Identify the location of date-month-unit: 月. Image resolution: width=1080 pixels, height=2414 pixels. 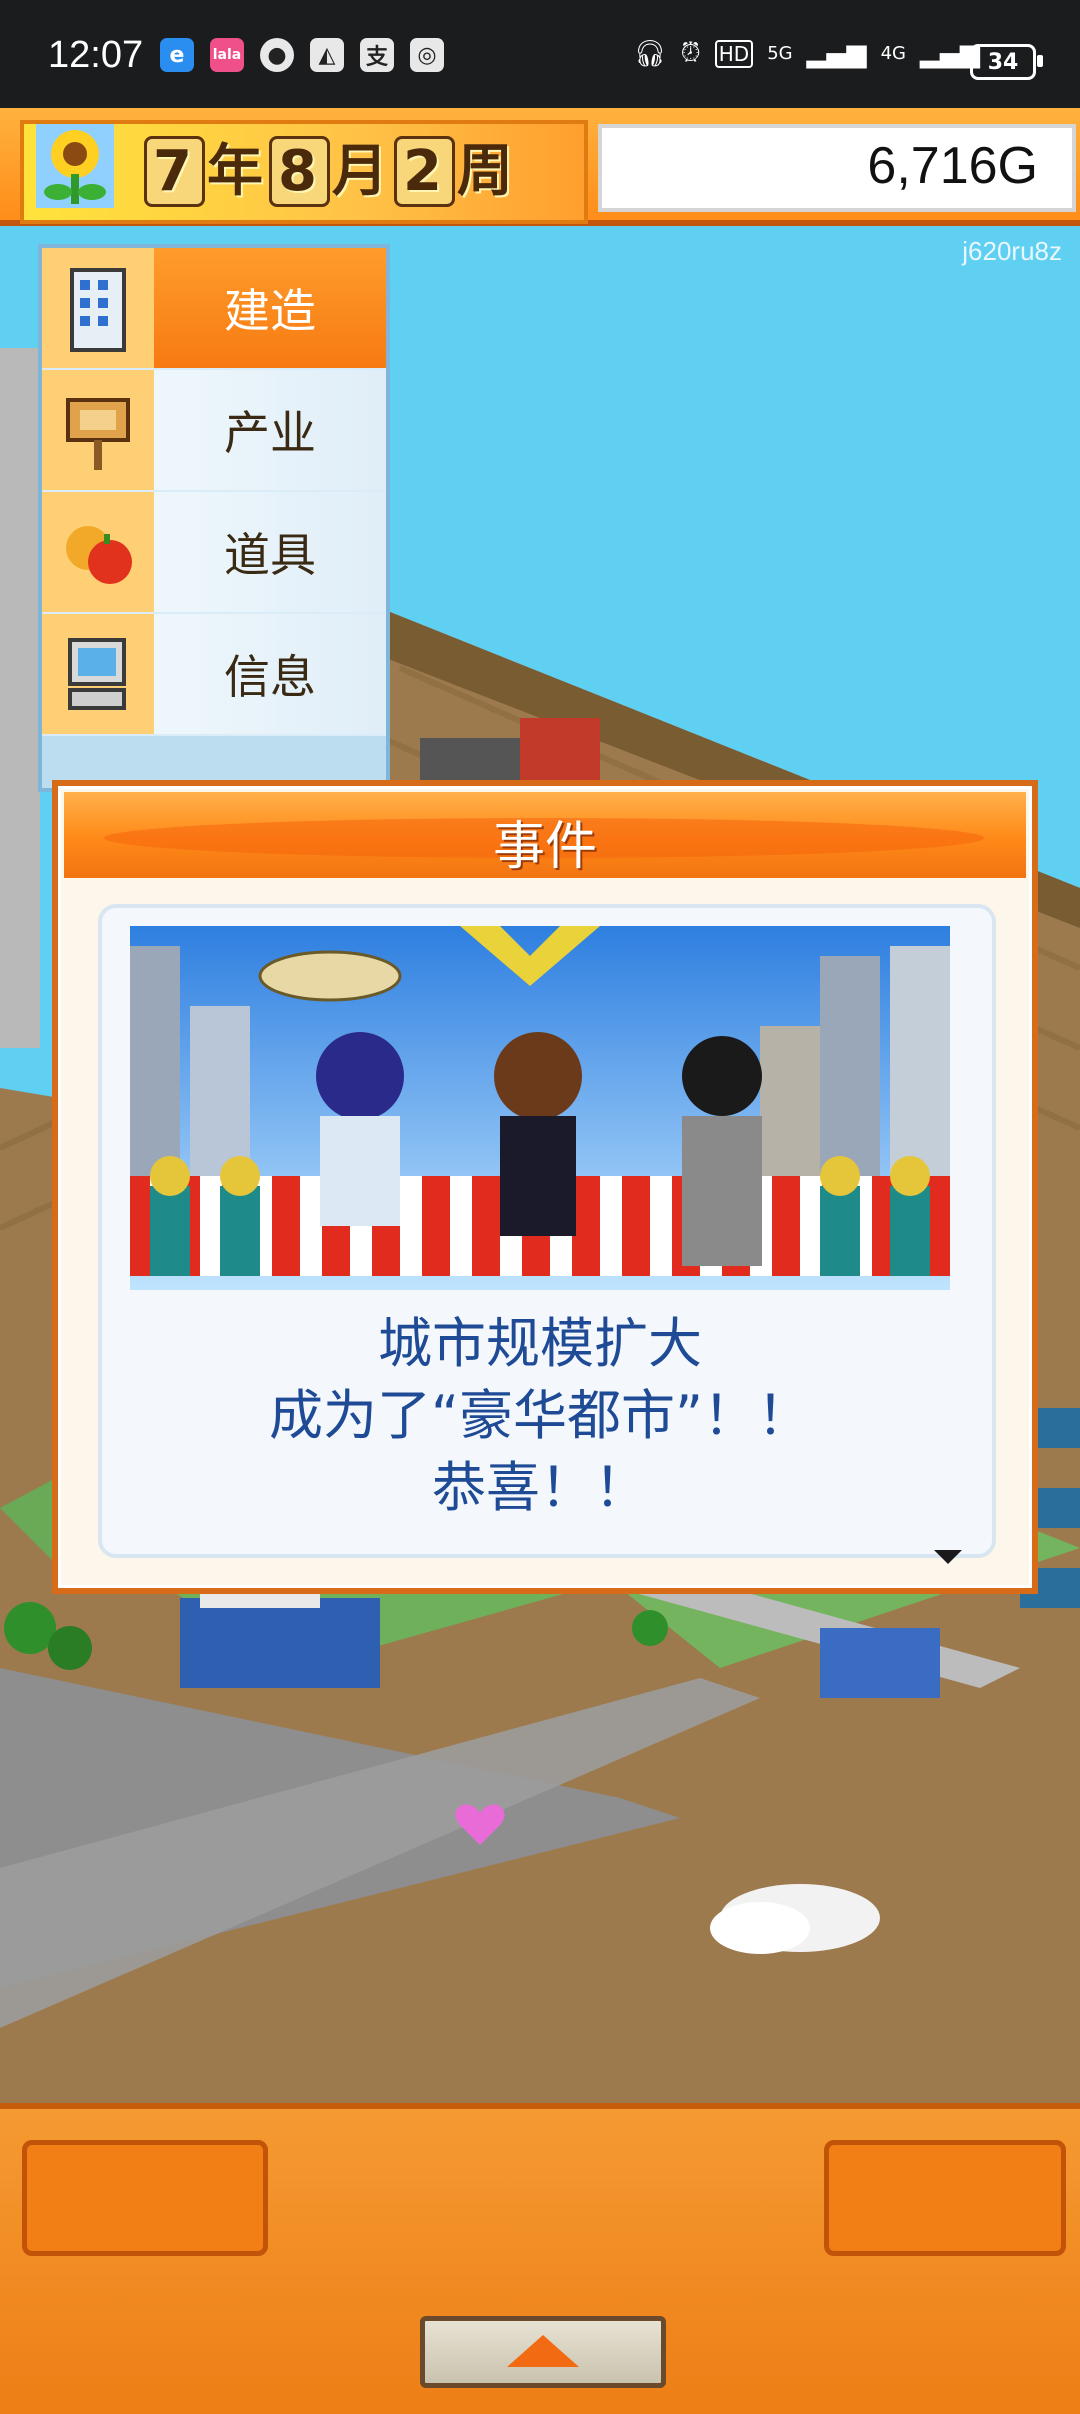
(361, 171).